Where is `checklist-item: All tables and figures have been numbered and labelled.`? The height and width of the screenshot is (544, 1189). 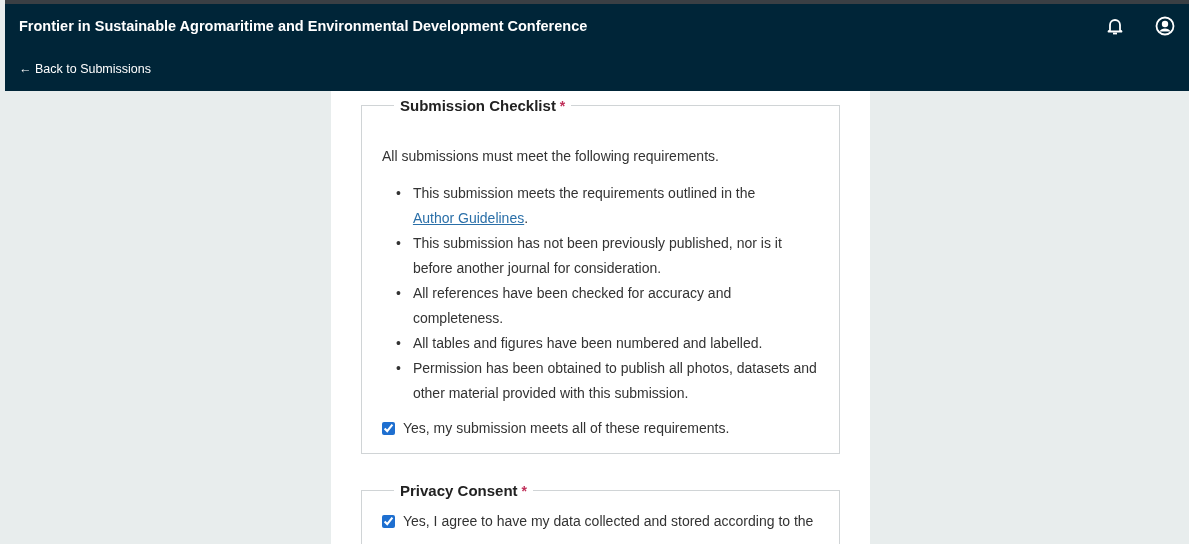
checklist-item: All tables and figures have been numbered and labelled. is located at coordinates (588, 343).